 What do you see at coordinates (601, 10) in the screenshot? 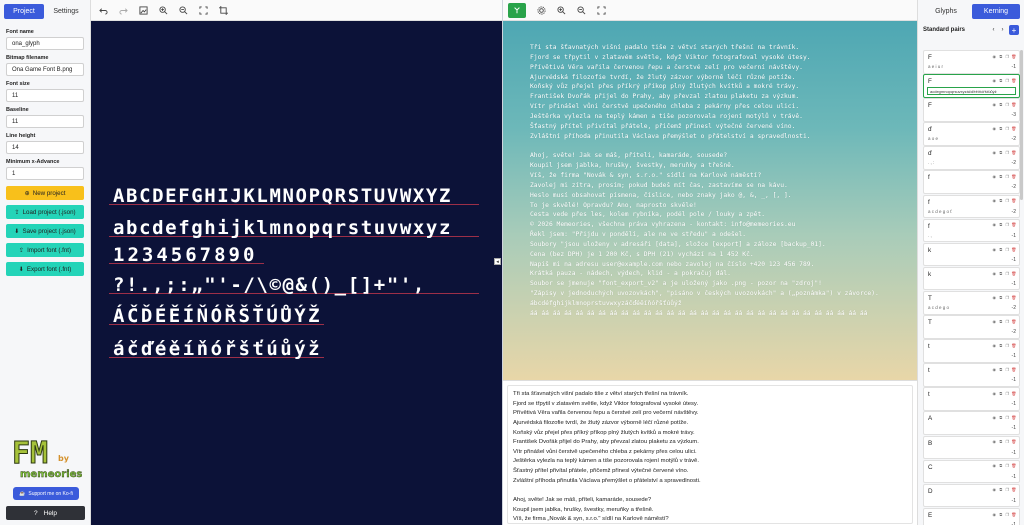
I see `fit-screen-icon` at bounding box center [601, 10].